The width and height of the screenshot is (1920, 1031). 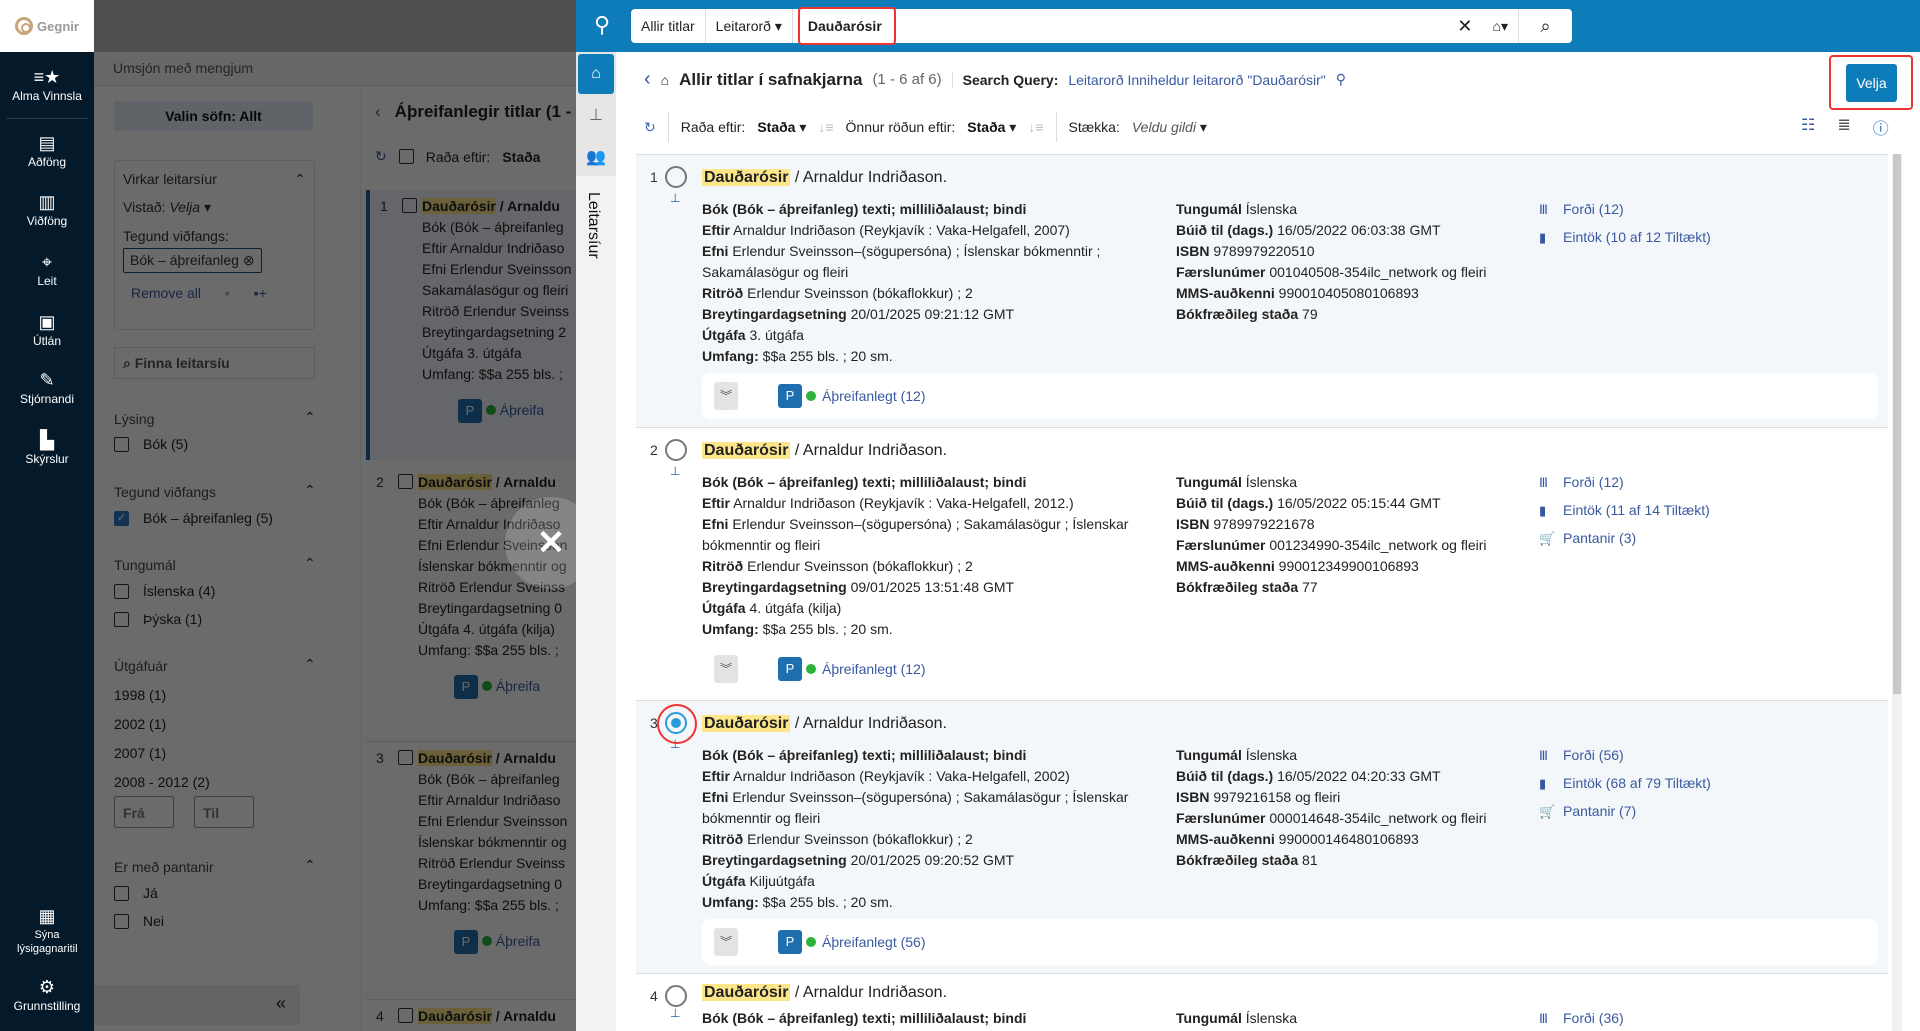 I want to click on secondary-sort-select: Staða ▾, so click(x=991, y=127).